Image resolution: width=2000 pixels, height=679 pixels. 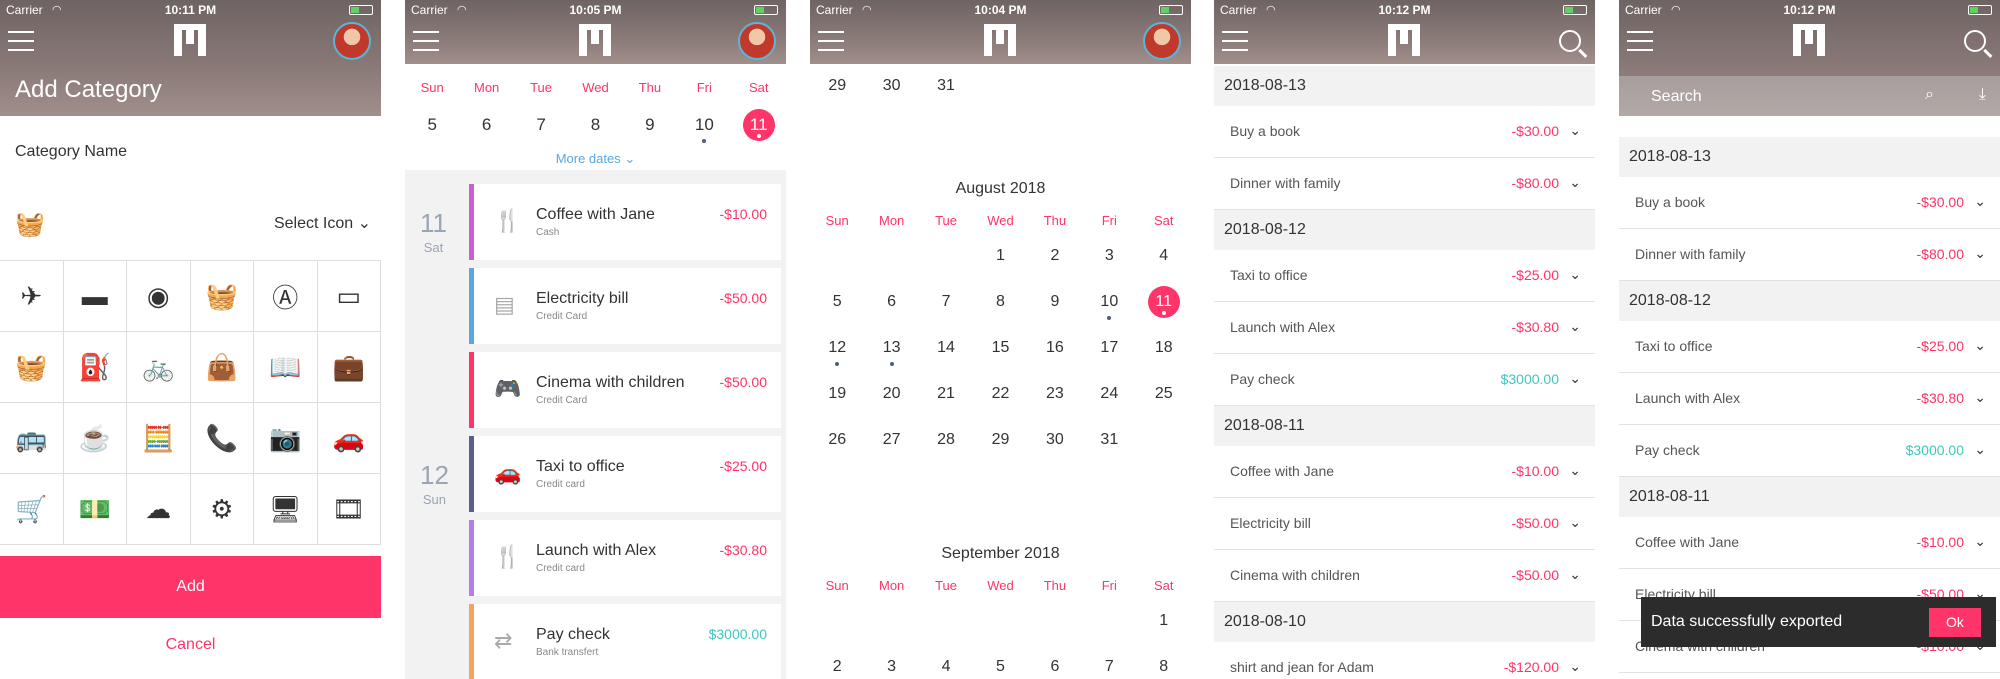 I want to click on calendar-day: 28, so click(x=946, y=440).